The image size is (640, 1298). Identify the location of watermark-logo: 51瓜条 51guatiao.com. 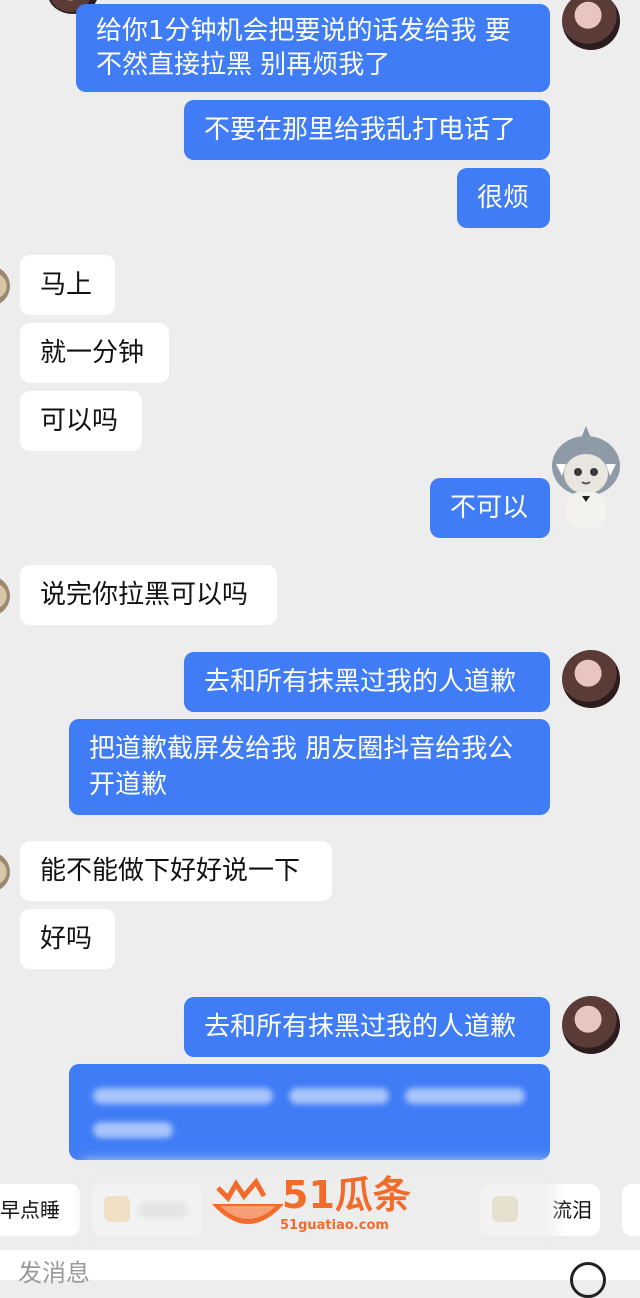
(323, 1205).